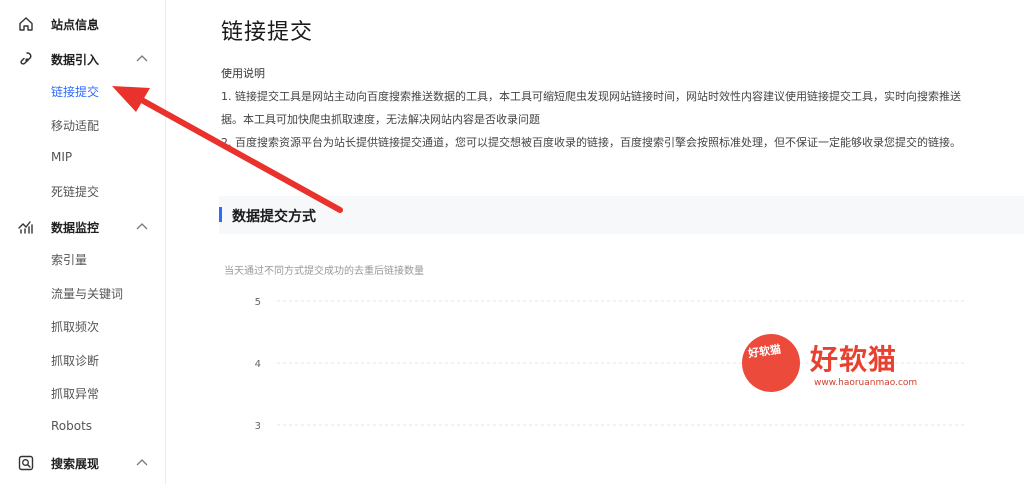  Describe the element at coordinates (771, 363) in the screenshot. I see `watermark-badge: 好软猫` at that location.